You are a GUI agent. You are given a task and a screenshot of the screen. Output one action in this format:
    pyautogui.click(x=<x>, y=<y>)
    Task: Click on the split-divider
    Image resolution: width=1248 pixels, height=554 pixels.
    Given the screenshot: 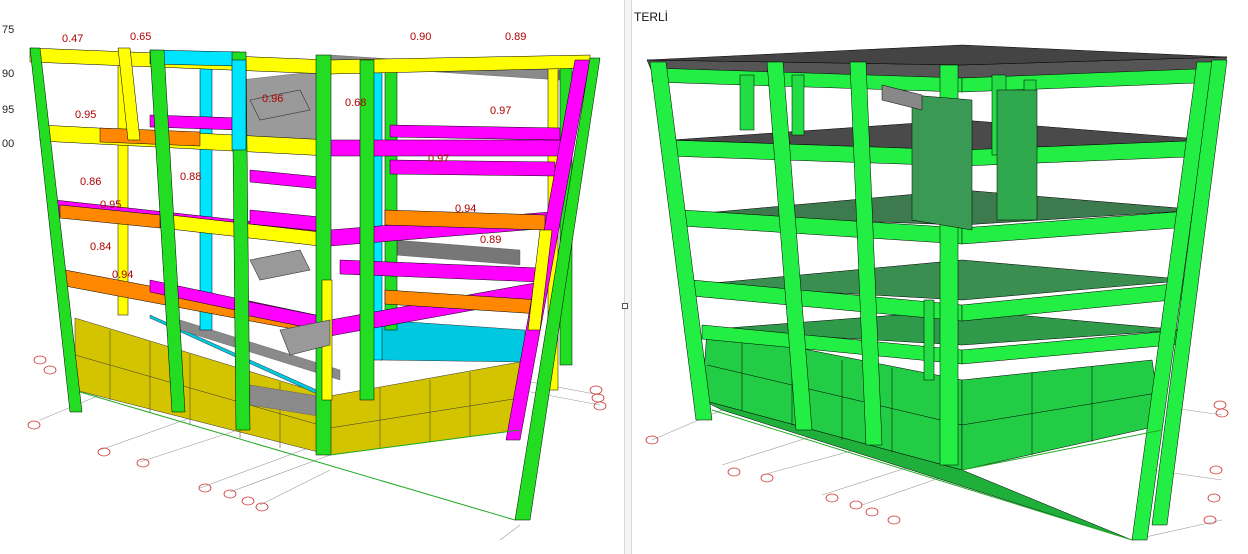 What is the action you would take?
    pyautogui.click(x=628, y=277)
    